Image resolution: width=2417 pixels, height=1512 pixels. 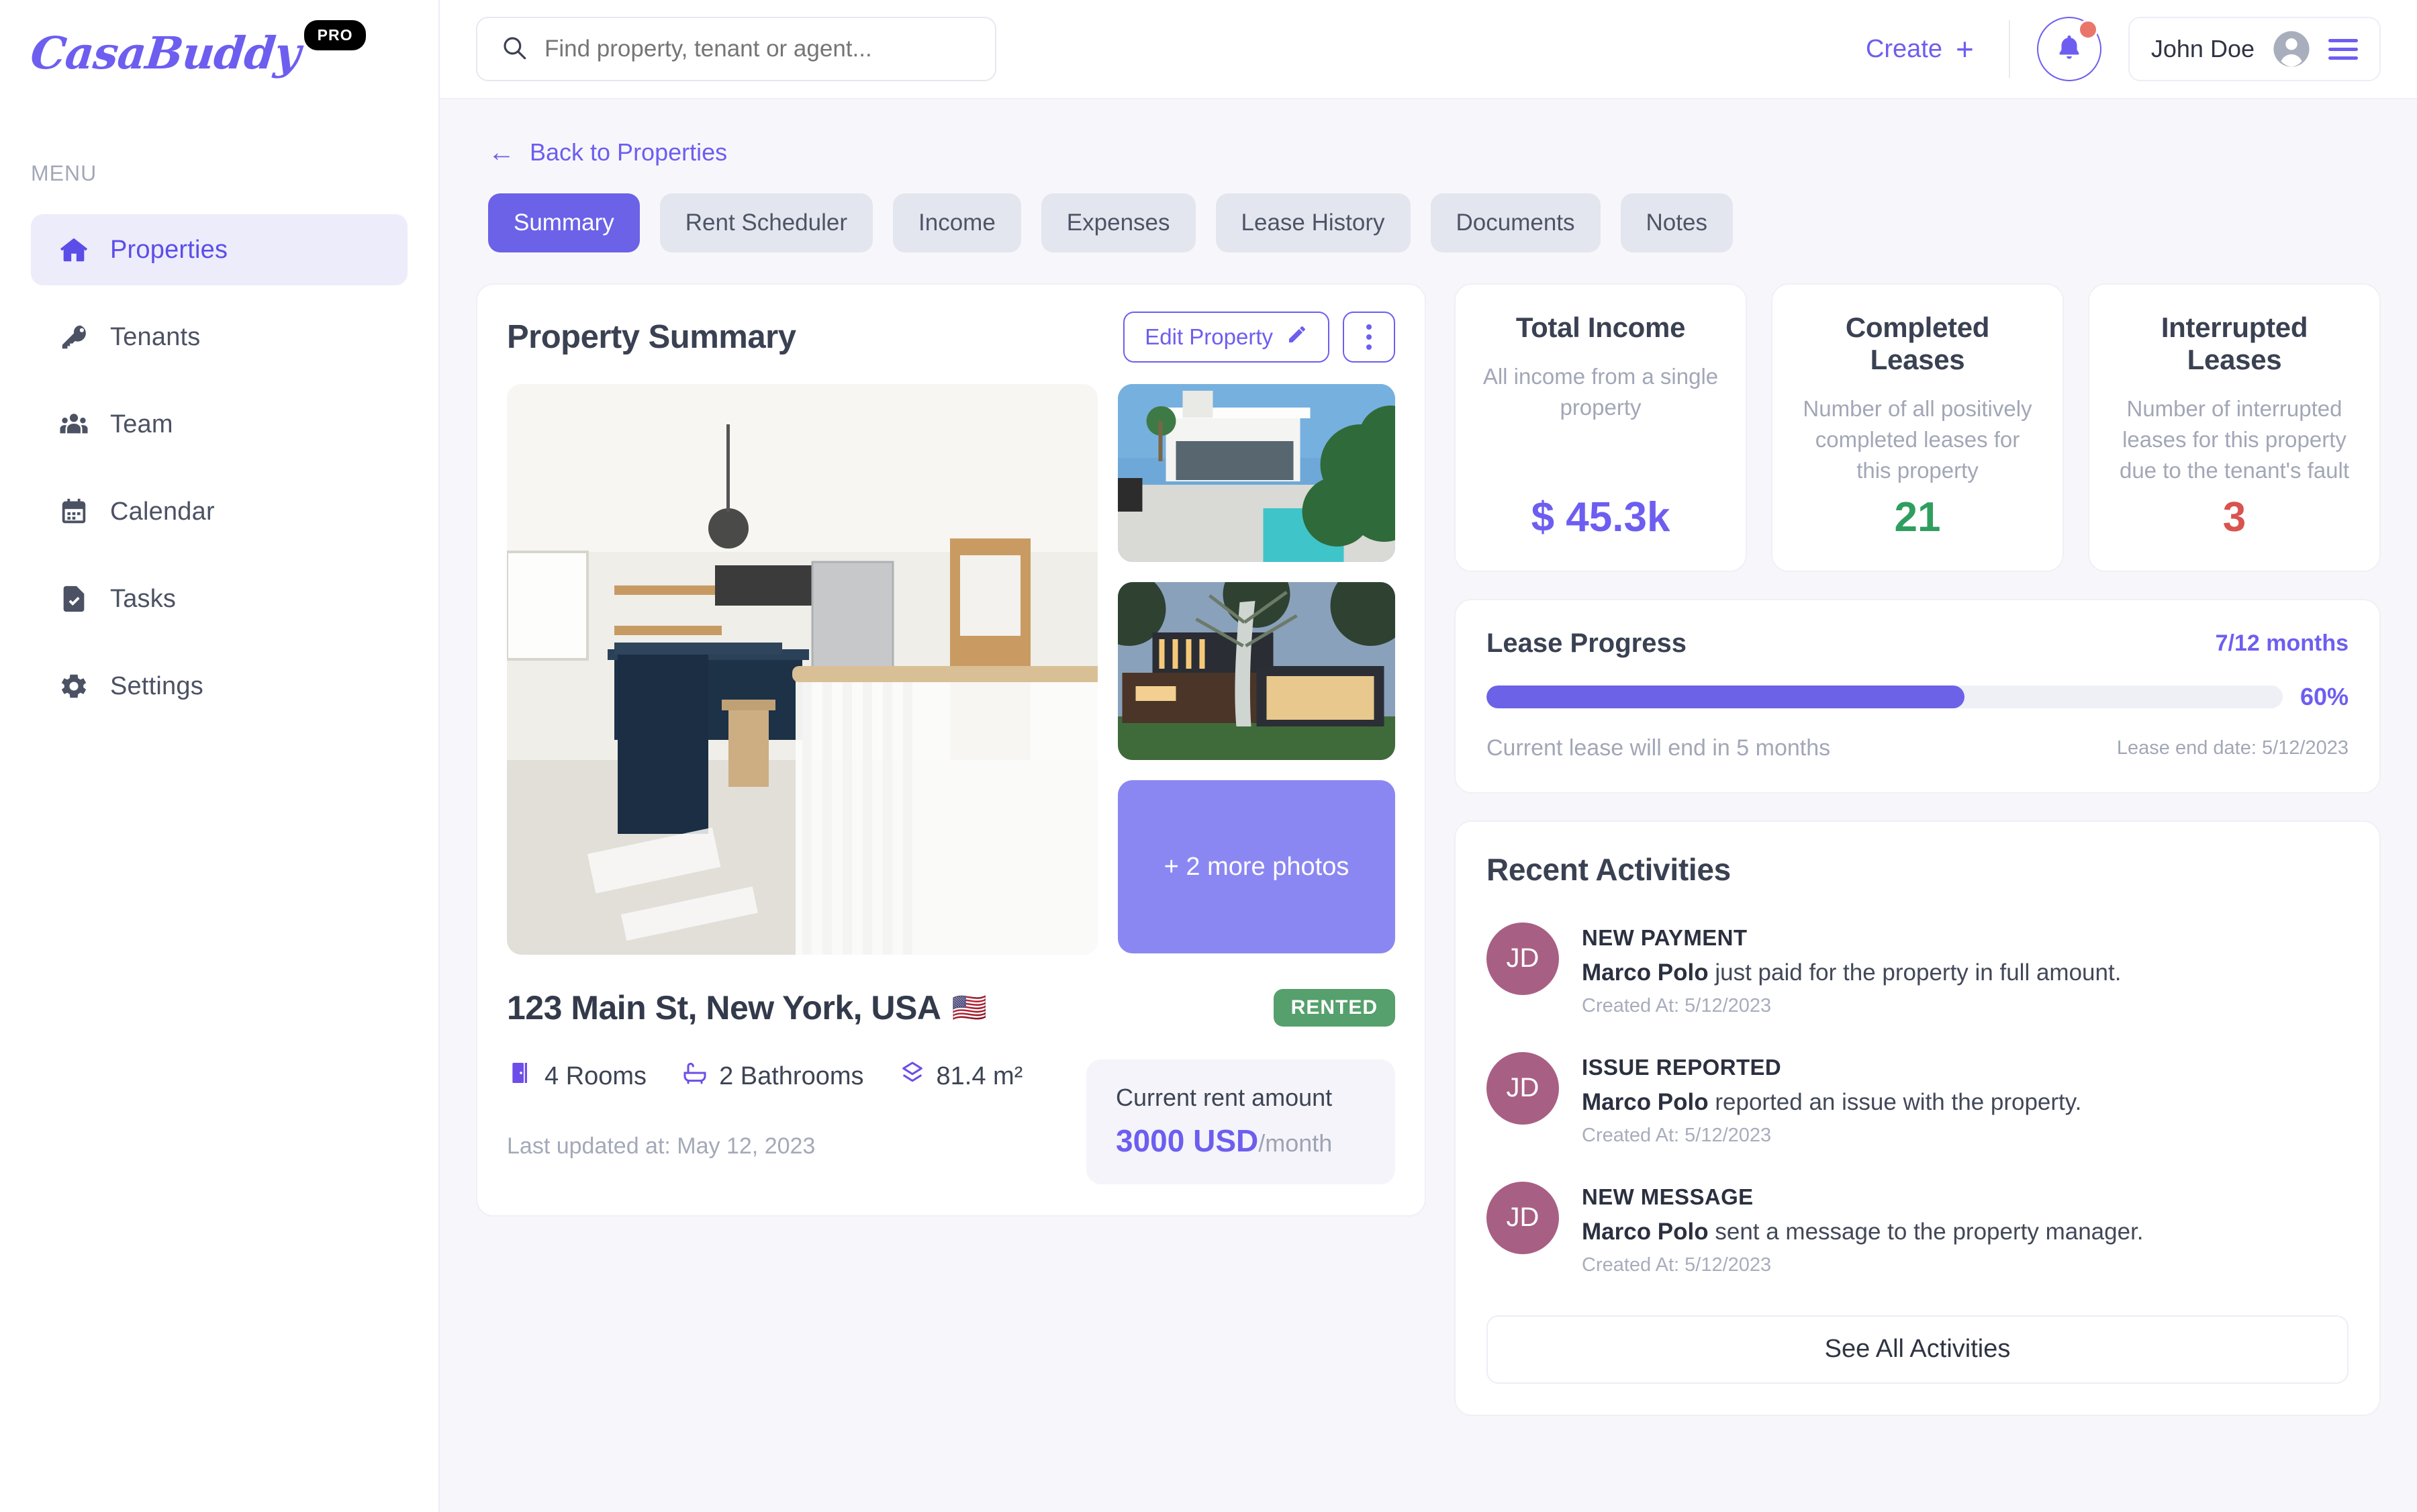 I want to click on gear-icon, so click(x=74, y=686).